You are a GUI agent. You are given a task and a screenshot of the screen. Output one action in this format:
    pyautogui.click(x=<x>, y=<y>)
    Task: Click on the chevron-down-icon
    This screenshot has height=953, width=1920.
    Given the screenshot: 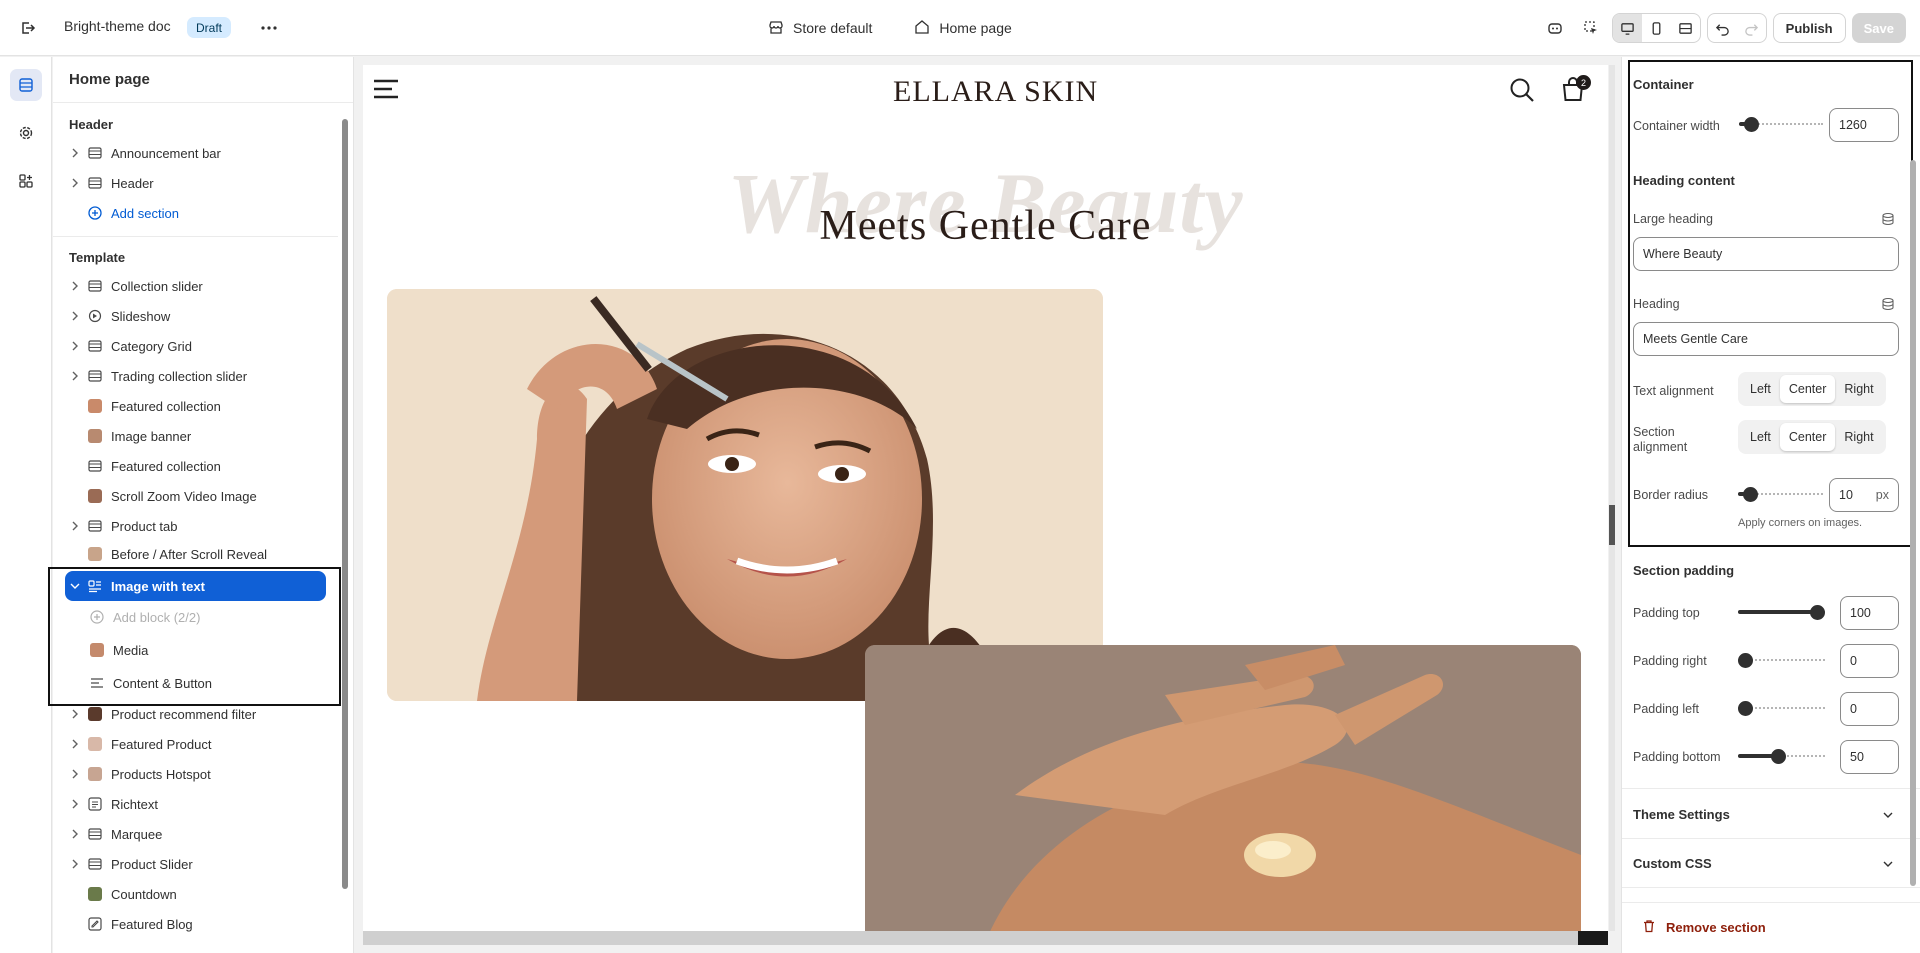 What is the action you would take?
    pyautogui.click(x=75, y=586)
    